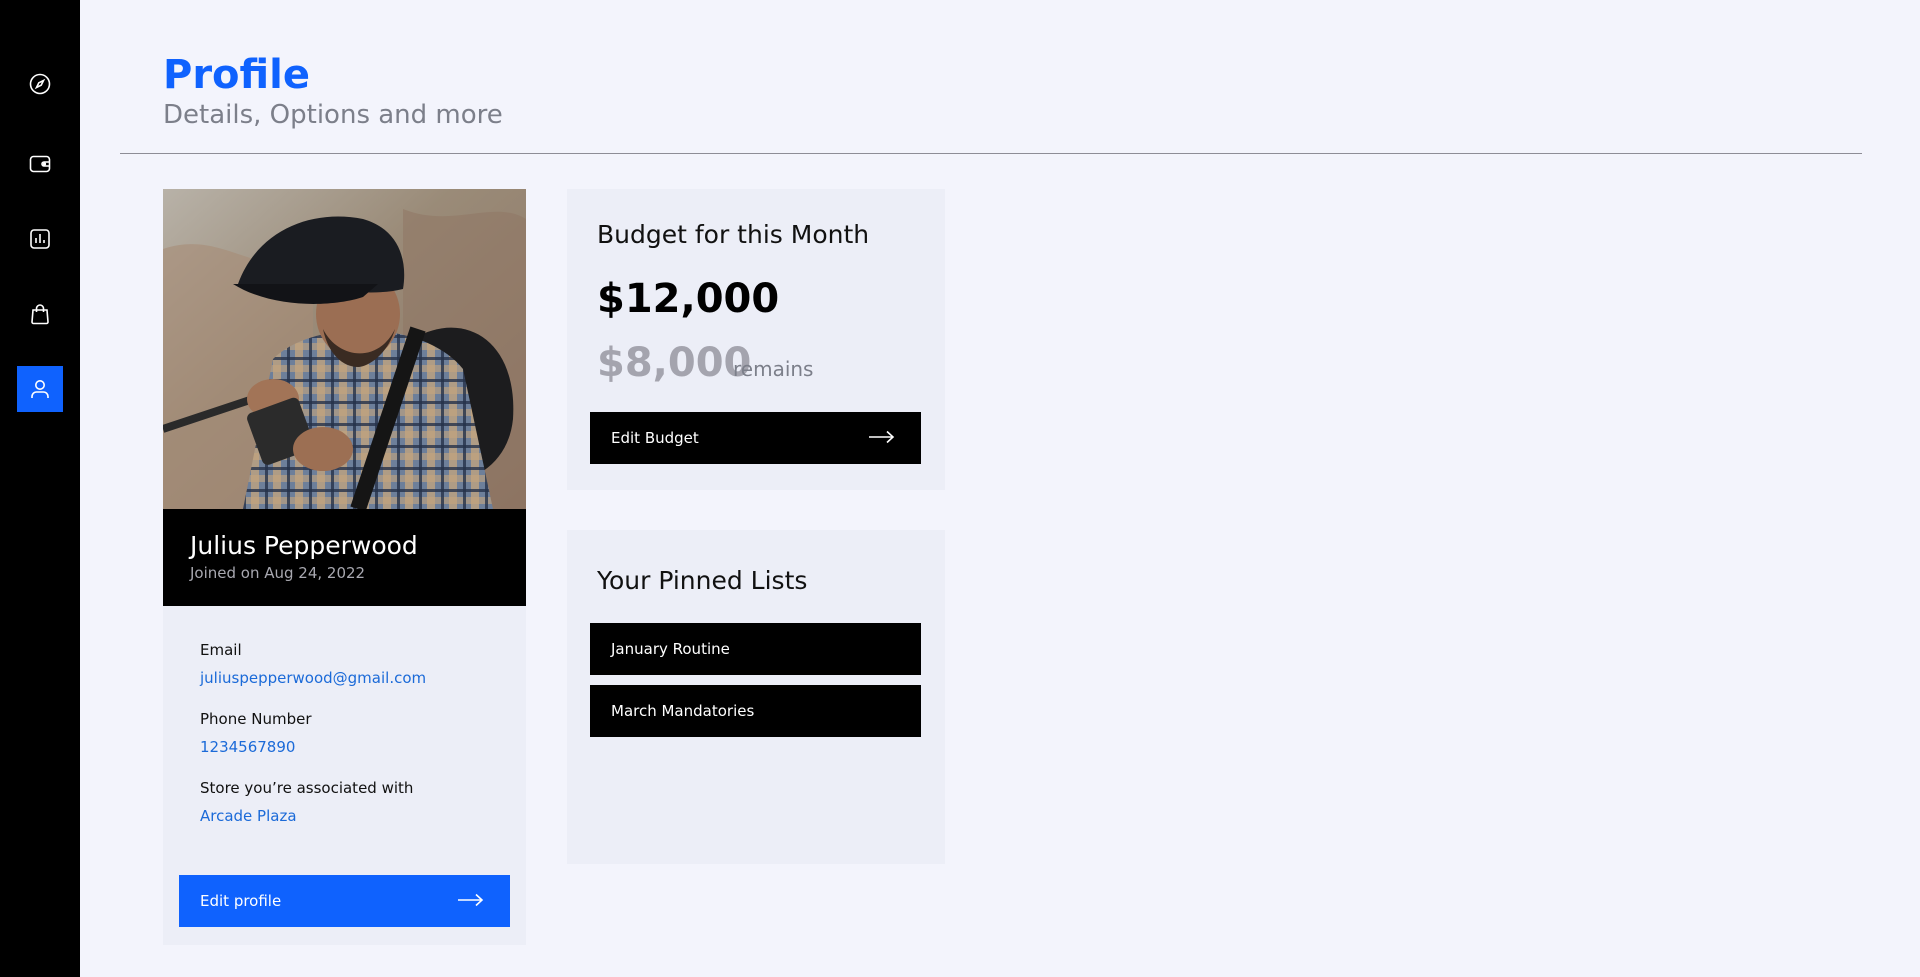 The height and width of the screenshot is (977, 1920). I want to click on page-title: Profile, so click(237, 75).